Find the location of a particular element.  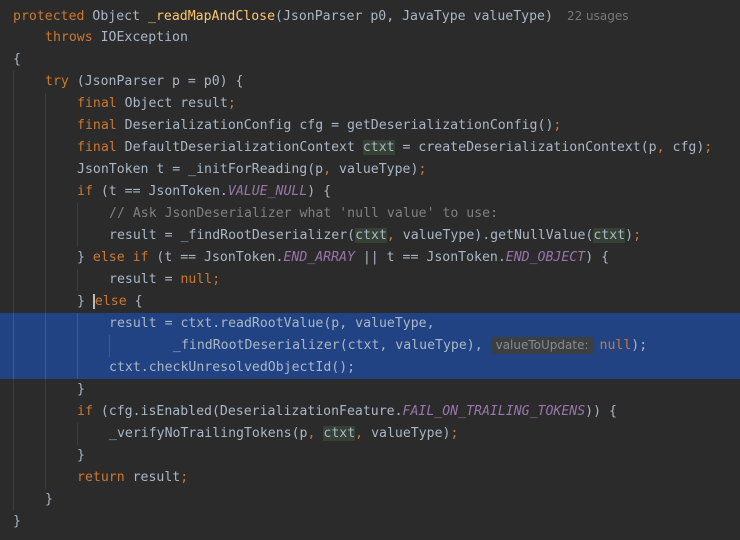

code-token: Object is located at coordinates (116, 16).